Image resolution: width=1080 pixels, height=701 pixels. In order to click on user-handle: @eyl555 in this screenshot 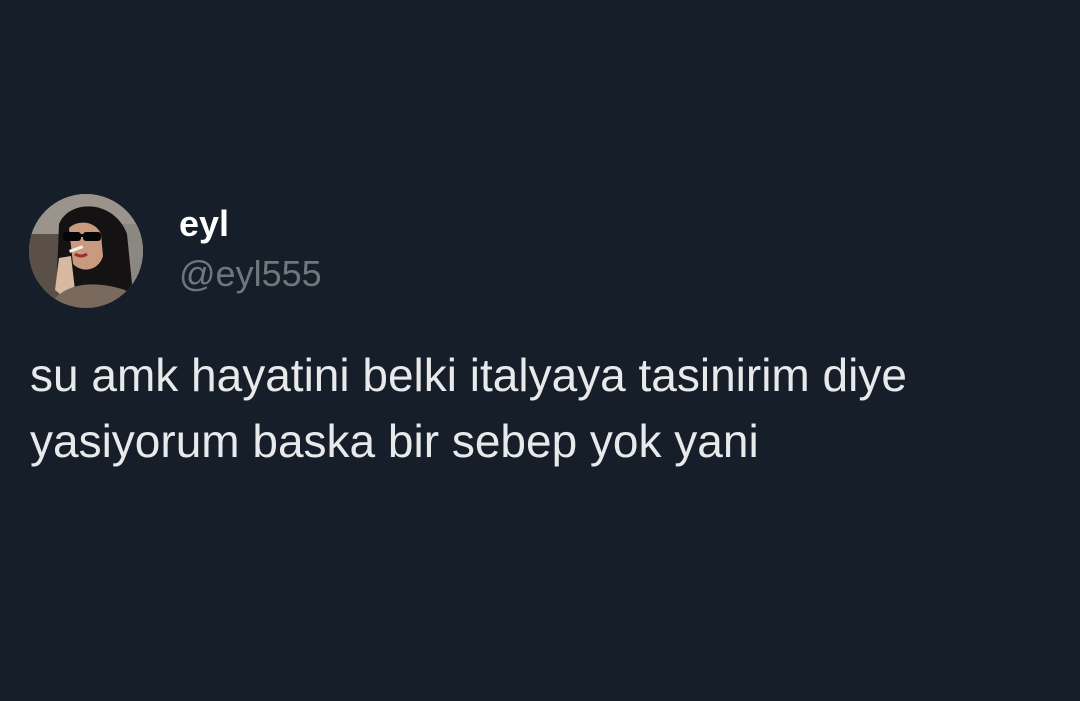, I will do `click(250, 274)`.